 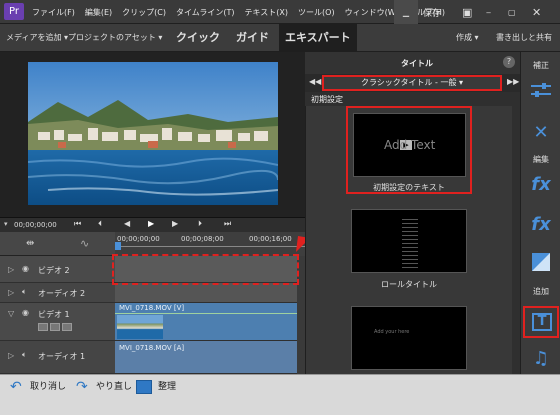 I want to click on title-template-default: ▶ Add Text 初期設定のテキスト, so click(x=409, y=150).